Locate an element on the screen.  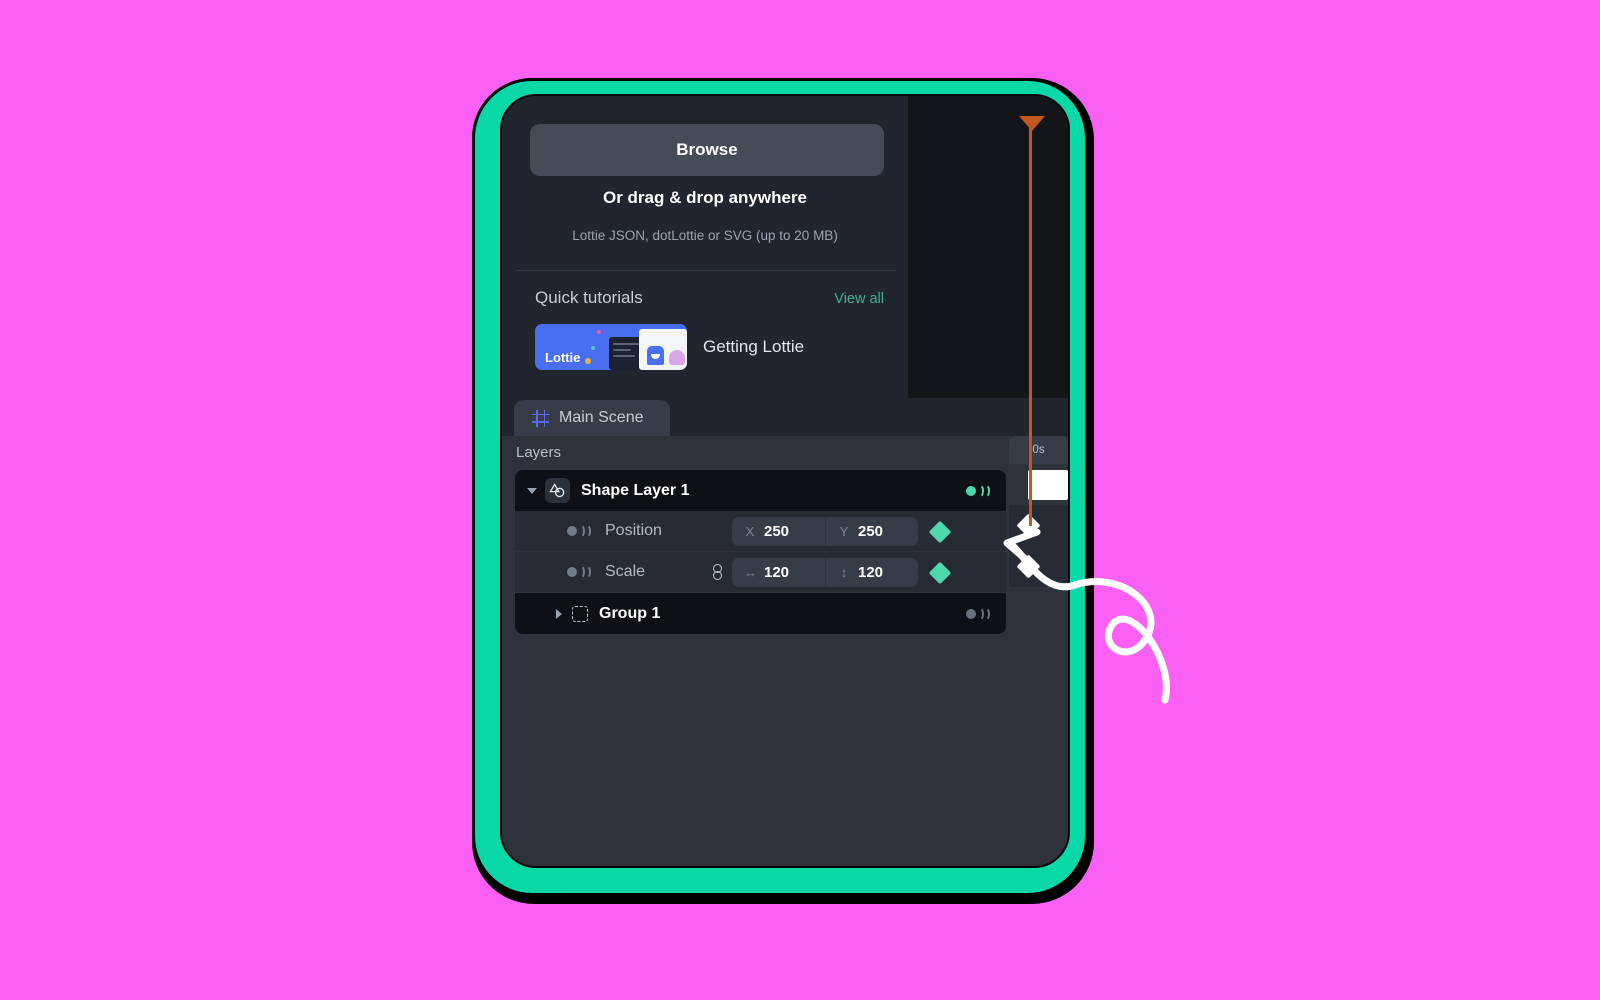
property-row-scale: Scale ↔ 120 ↕ 120 is located at coordinates (760, 572).